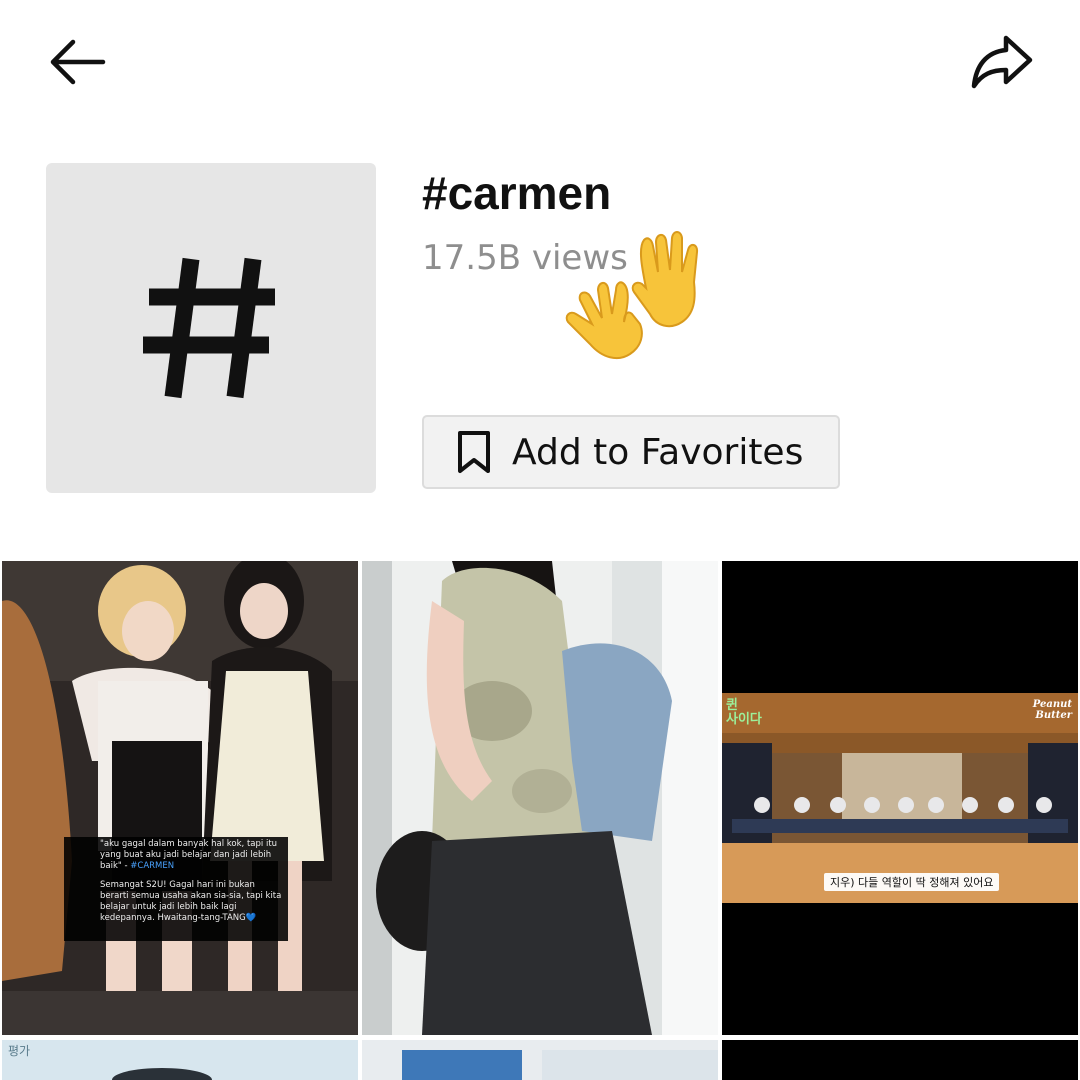 The height and width of the screenshot is (1080, 1080). I want to click on back-arrow-icon, so click(78, 62).